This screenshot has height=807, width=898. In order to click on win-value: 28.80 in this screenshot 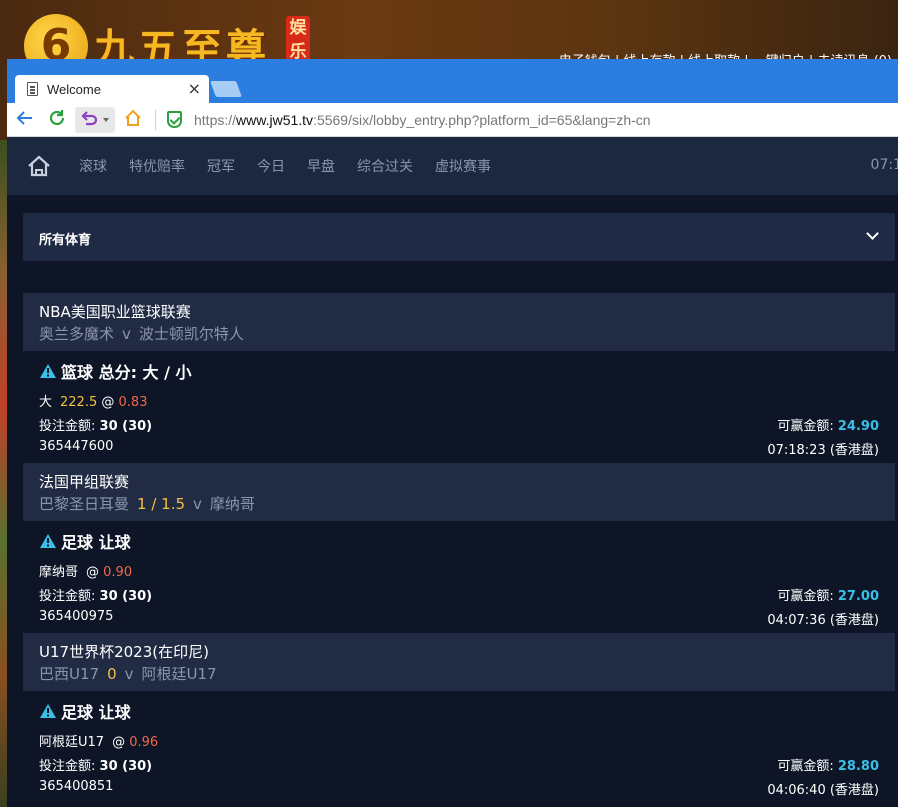, I will do `click(858, 766)`.